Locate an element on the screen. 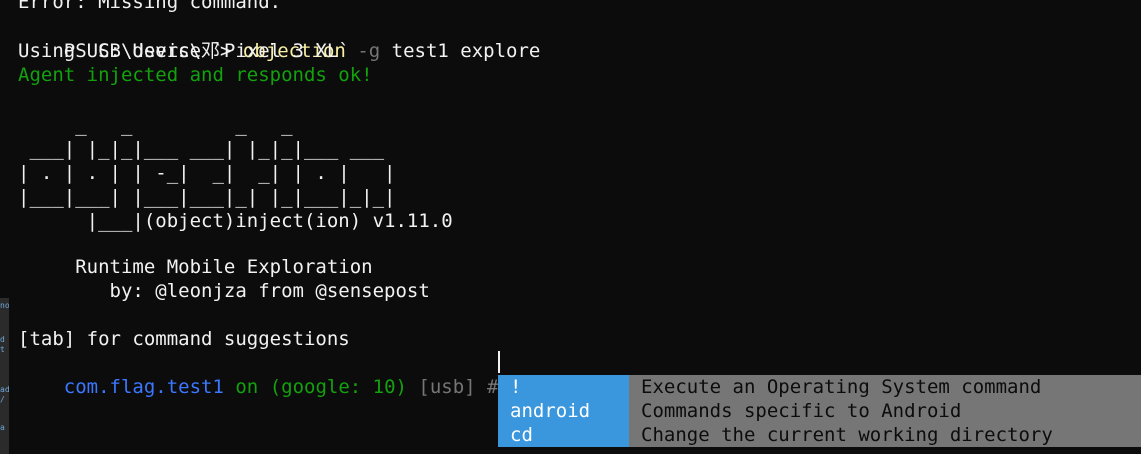 The width and height of the screenshot is (1141, 454). transport-label: [usb] # is located at coordinates (452, 387).